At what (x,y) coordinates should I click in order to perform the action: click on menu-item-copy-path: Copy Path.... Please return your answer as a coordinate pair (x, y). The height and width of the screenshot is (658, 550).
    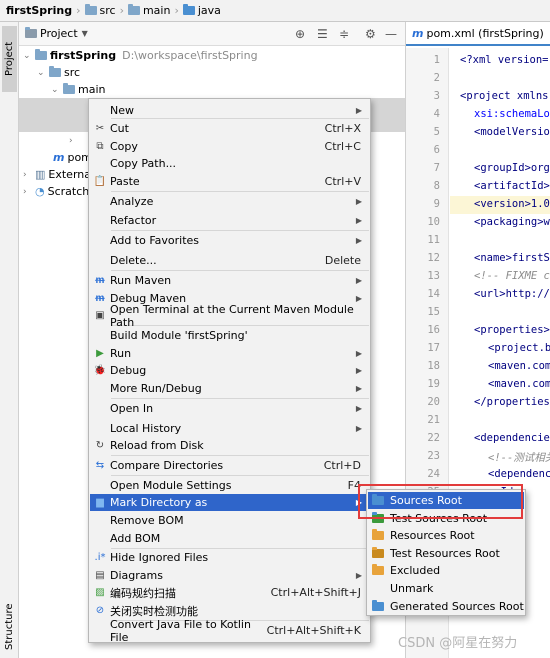
    Looking at the image, I should click on (229, 163).